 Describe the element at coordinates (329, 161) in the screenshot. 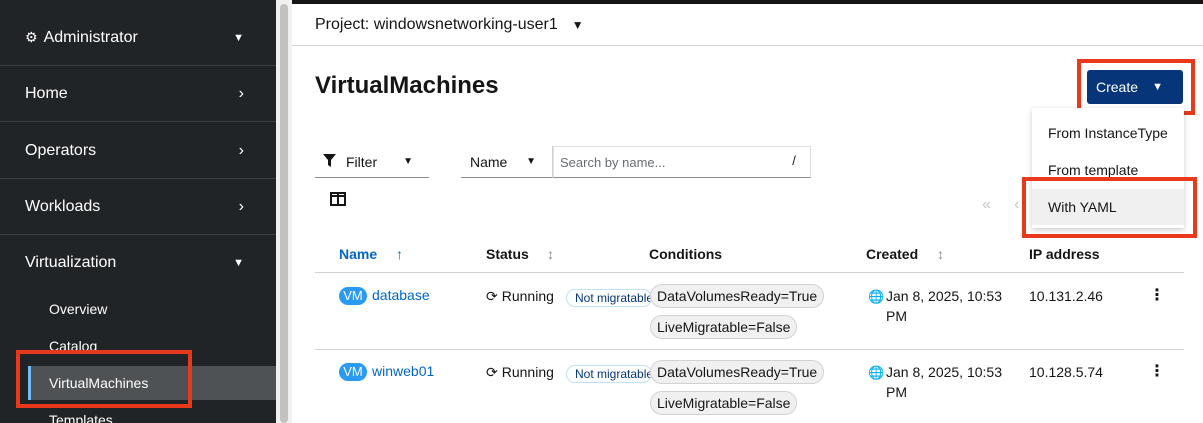

I see `filter-icon` at that location.